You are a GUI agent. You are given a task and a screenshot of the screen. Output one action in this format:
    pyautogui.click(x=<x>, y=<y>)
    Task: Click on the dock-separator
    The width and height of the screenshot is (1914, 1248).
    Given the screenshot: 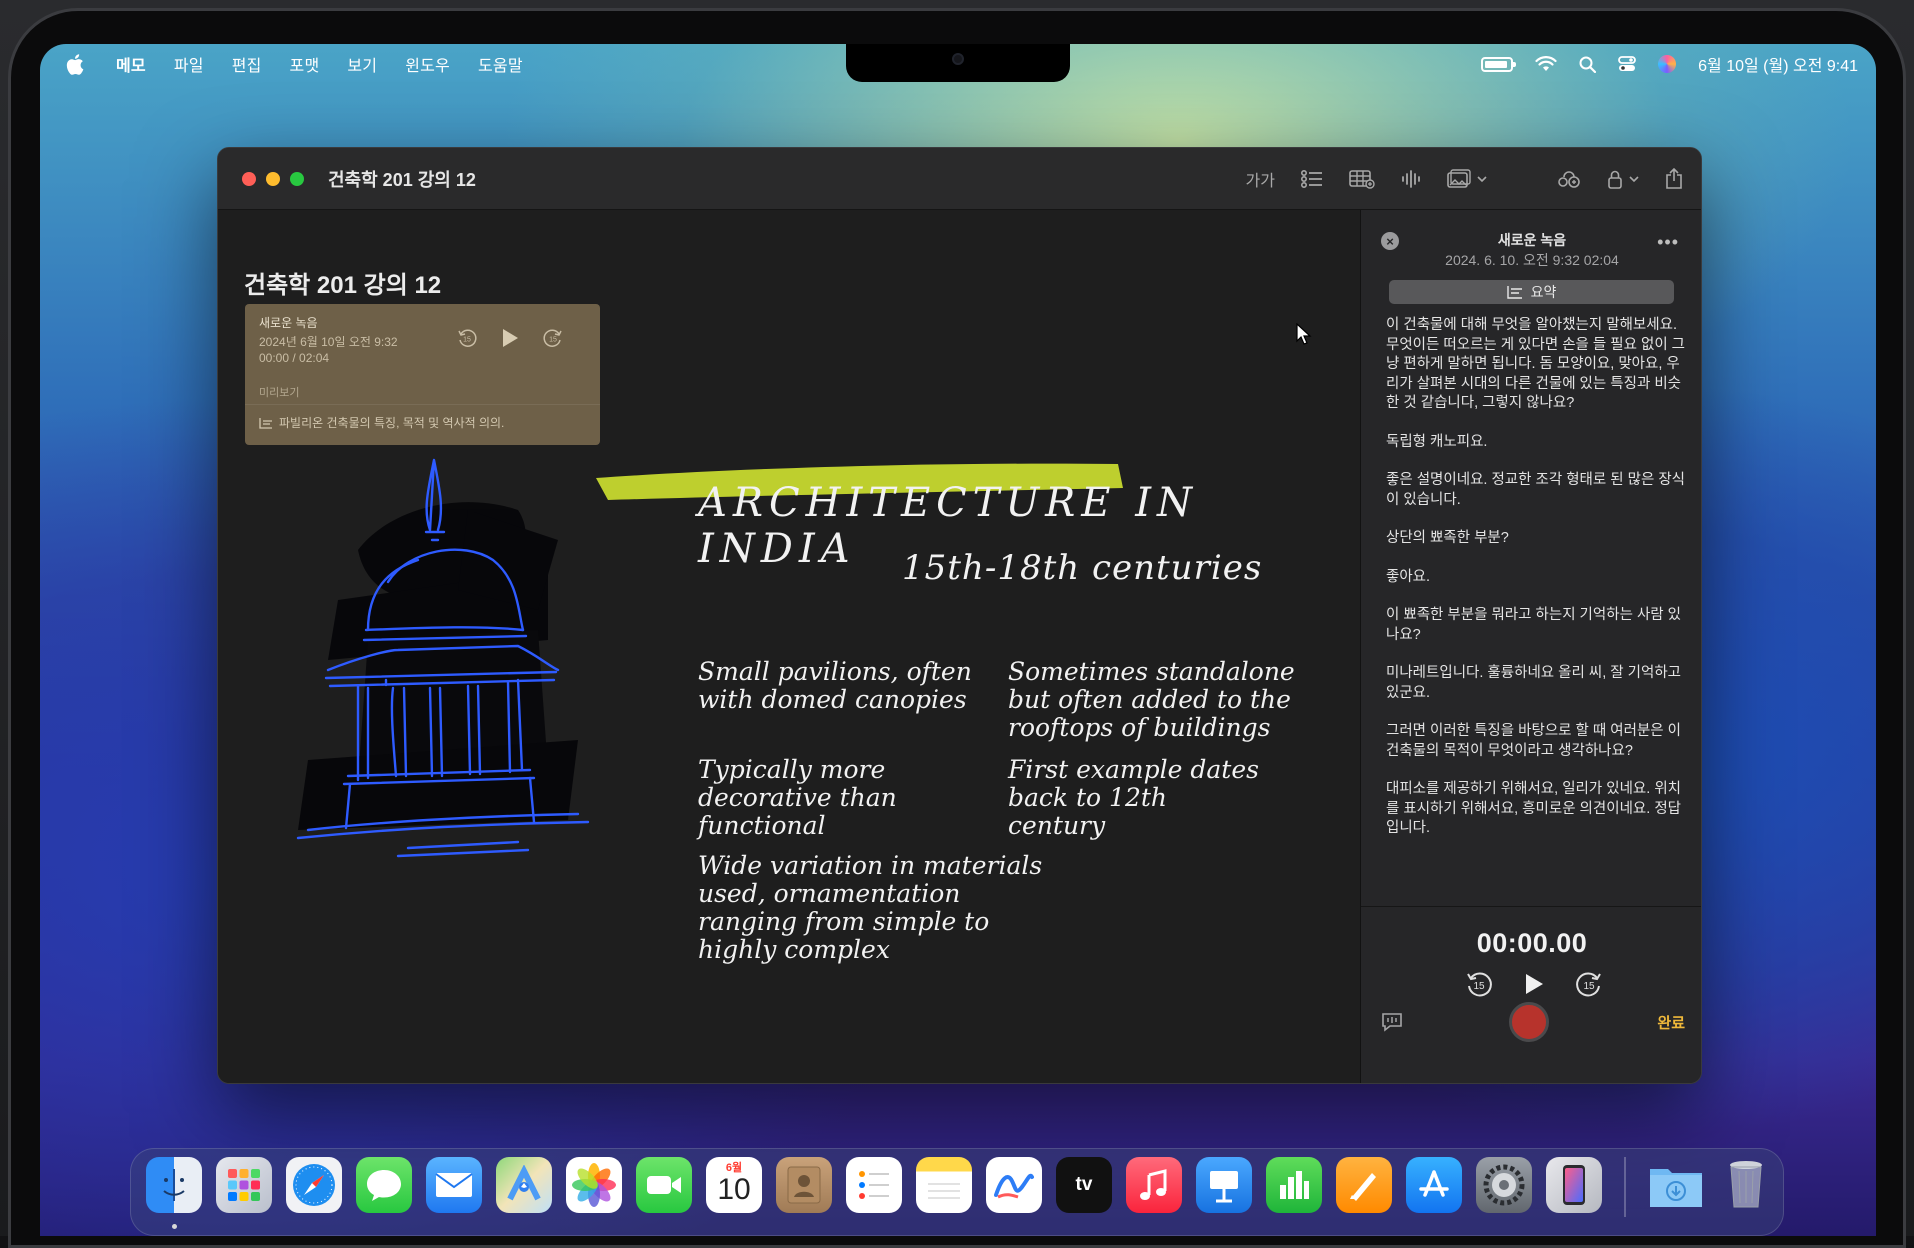 What is the action you would take?
    pyautogui.click(x=1625, y=1187)
    